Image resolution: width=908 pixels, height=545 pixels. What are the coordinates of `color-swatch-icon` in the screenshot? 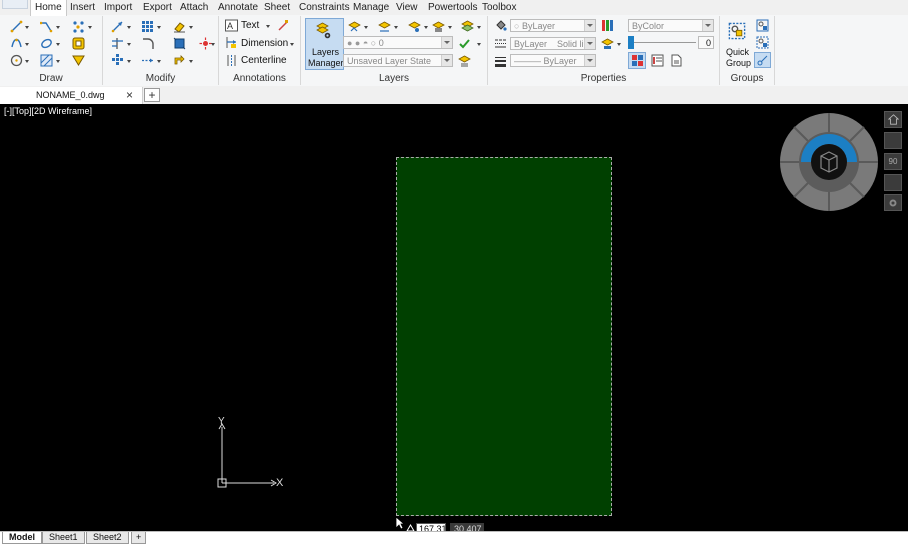 It's located at (607, 25).